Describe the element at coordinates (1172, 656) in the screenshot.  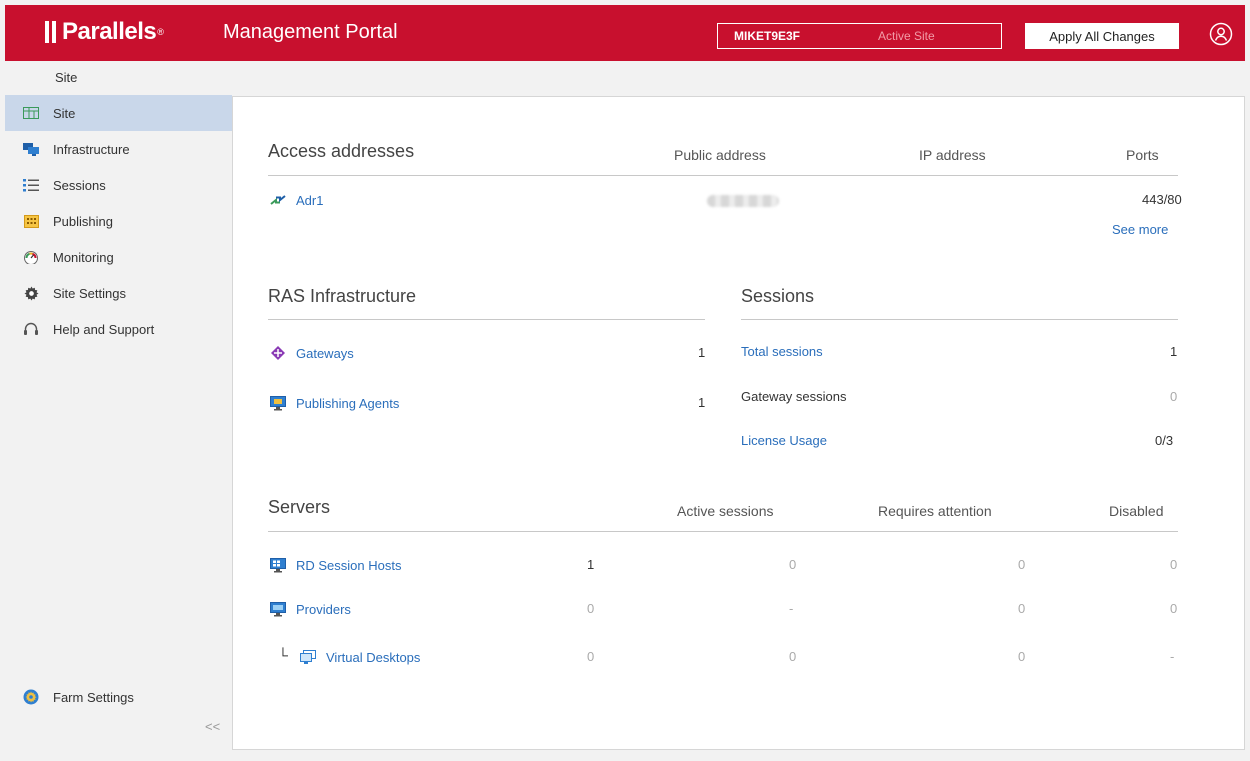
I see `server-row-disabled: -` at that location.